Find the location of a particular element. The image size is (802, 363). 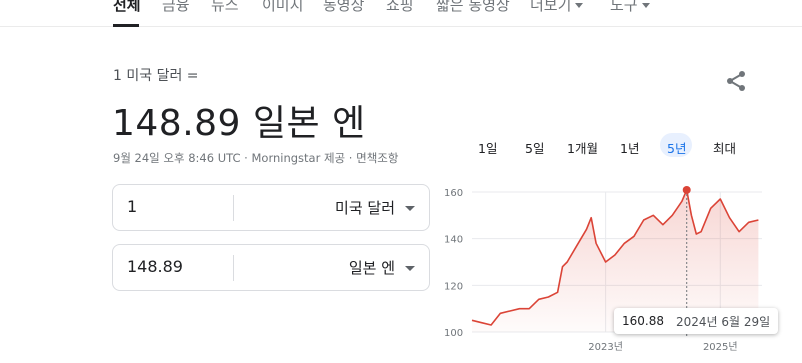

search-nav: 전체 금융 뉴스 이미지 동영상 쇼핑 짧은 동영상 더보기 도구 is located at coordinates (401, 13).